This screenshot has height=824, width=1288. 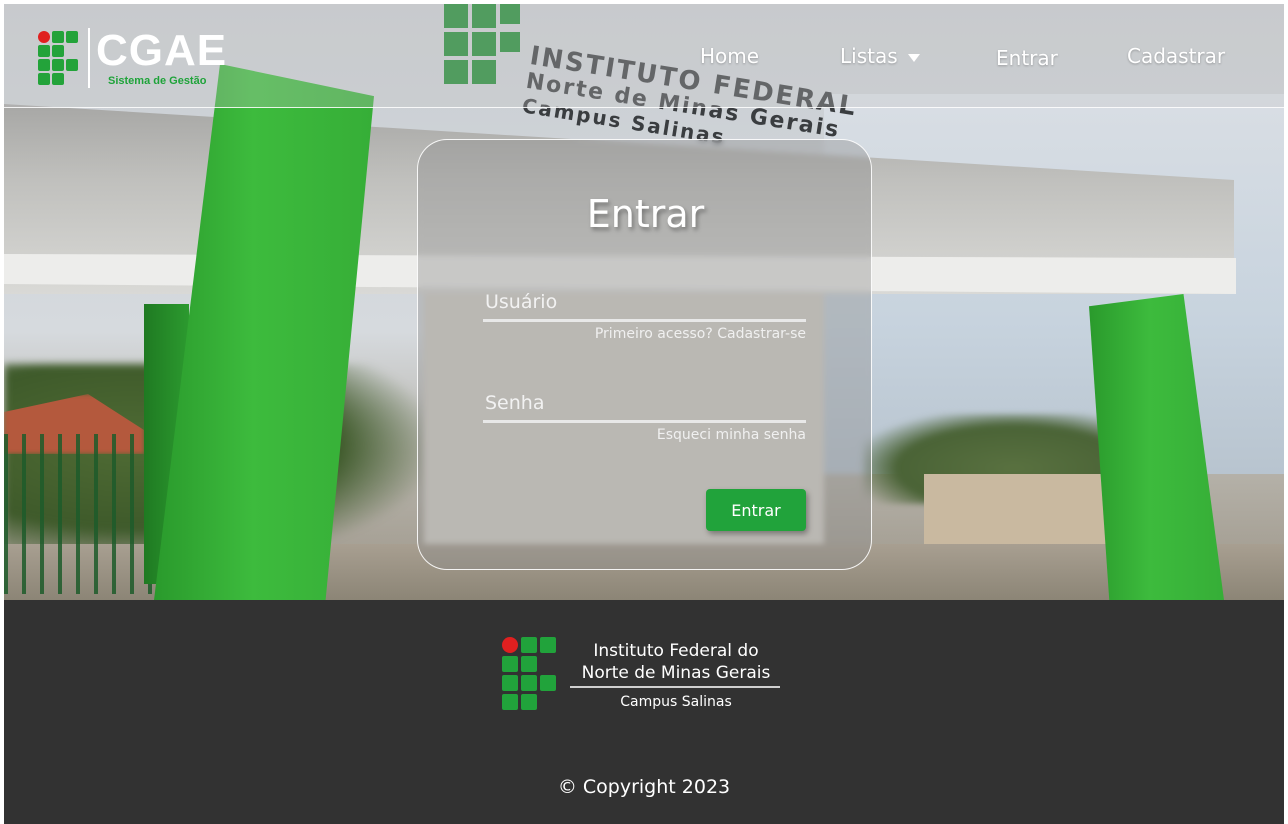 What do you see at coordinates (644, 787) in the screenshot?
I see `copyright-text: © Copyright 2023` at bounding box center [644, 787].